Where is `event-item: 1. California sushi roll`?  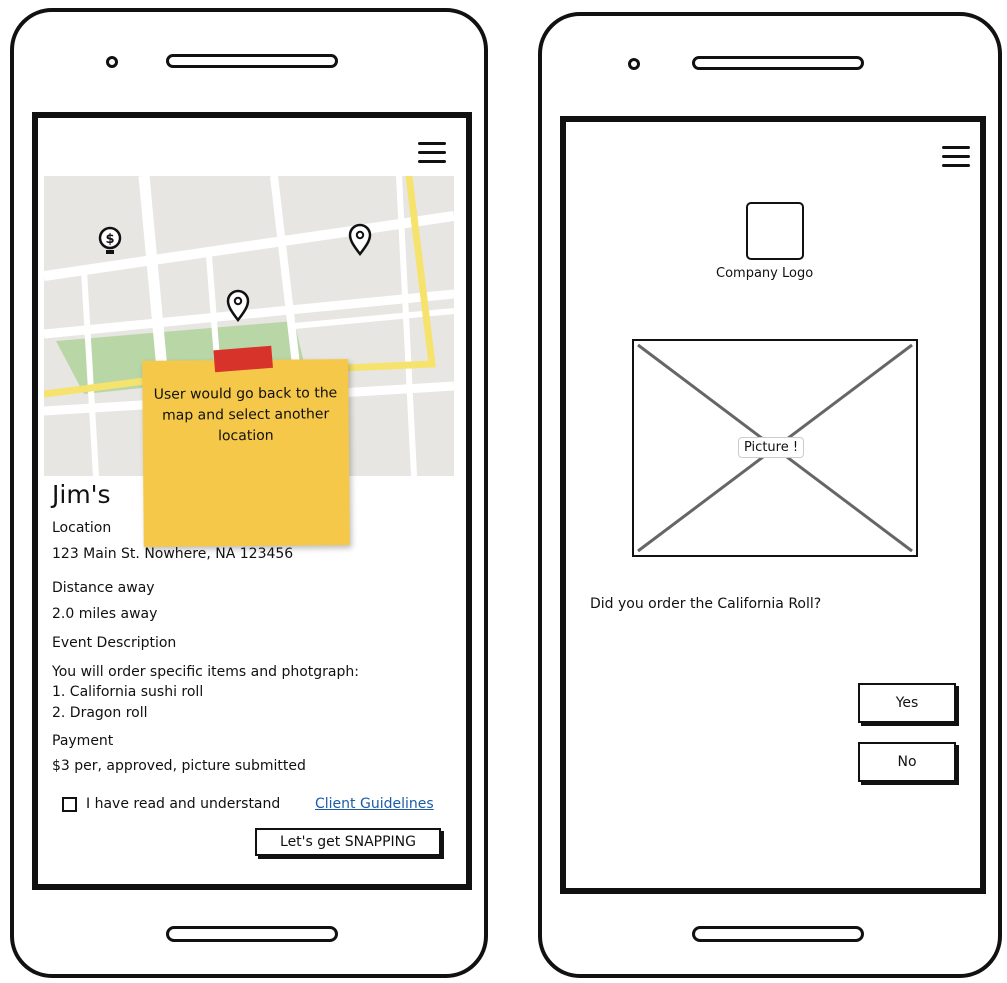 event-item: 1. California sushi roll is located at coordinates (128, 692).